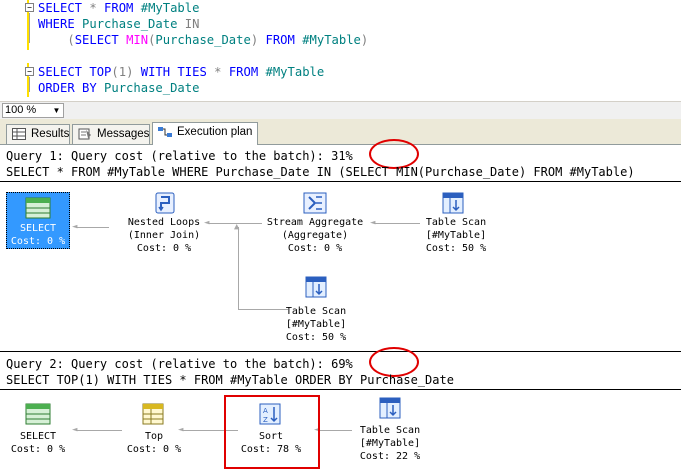 Image resolution: width=681 pixels, height=476 pixels. I want to click on code-line: SELECT * FROM #MyTable, so click(118, 8).